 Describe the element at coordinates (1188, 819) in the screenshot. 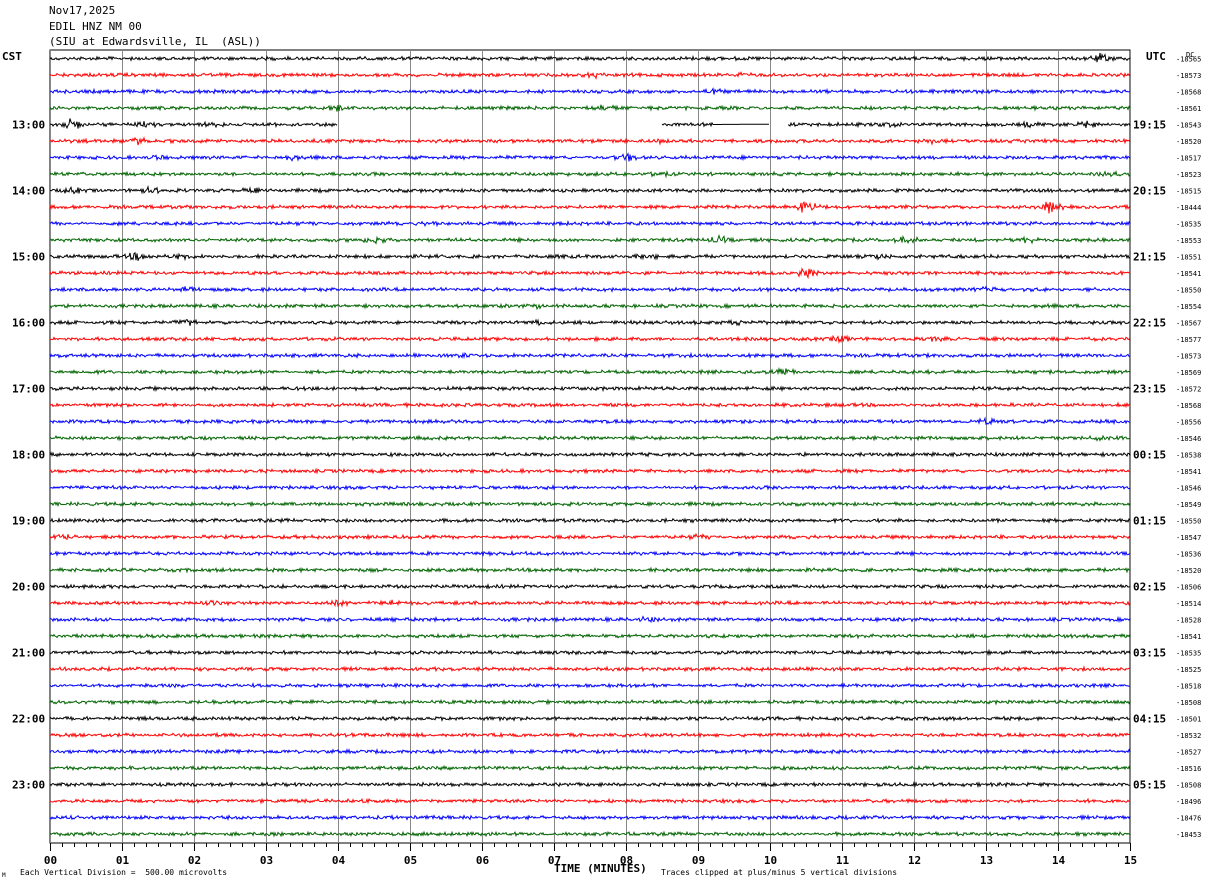

I see `trace-offset-label: -18476` at that location.